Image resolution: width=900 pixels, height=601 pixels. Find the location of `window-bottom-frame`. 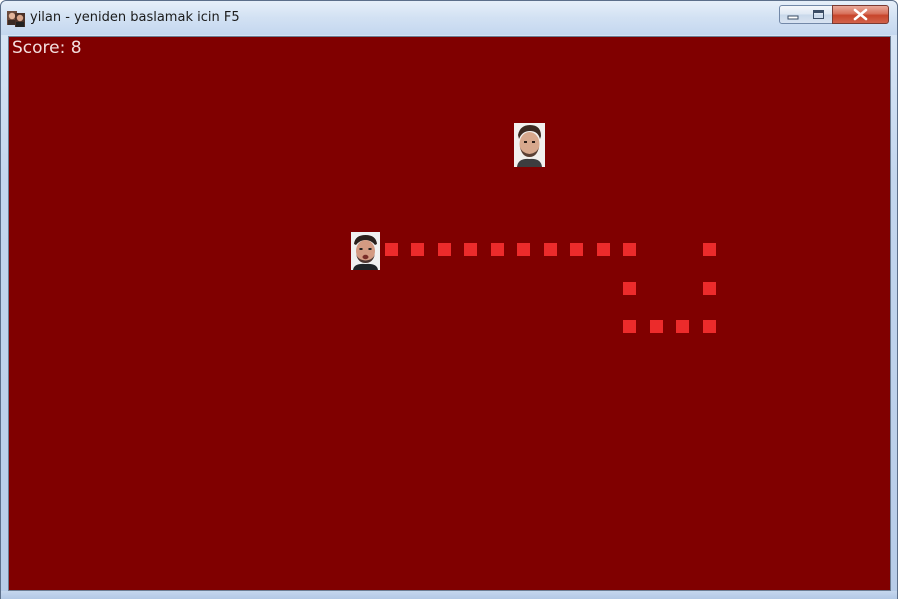

window-bottom-frame is located at coordinates (449, 595).